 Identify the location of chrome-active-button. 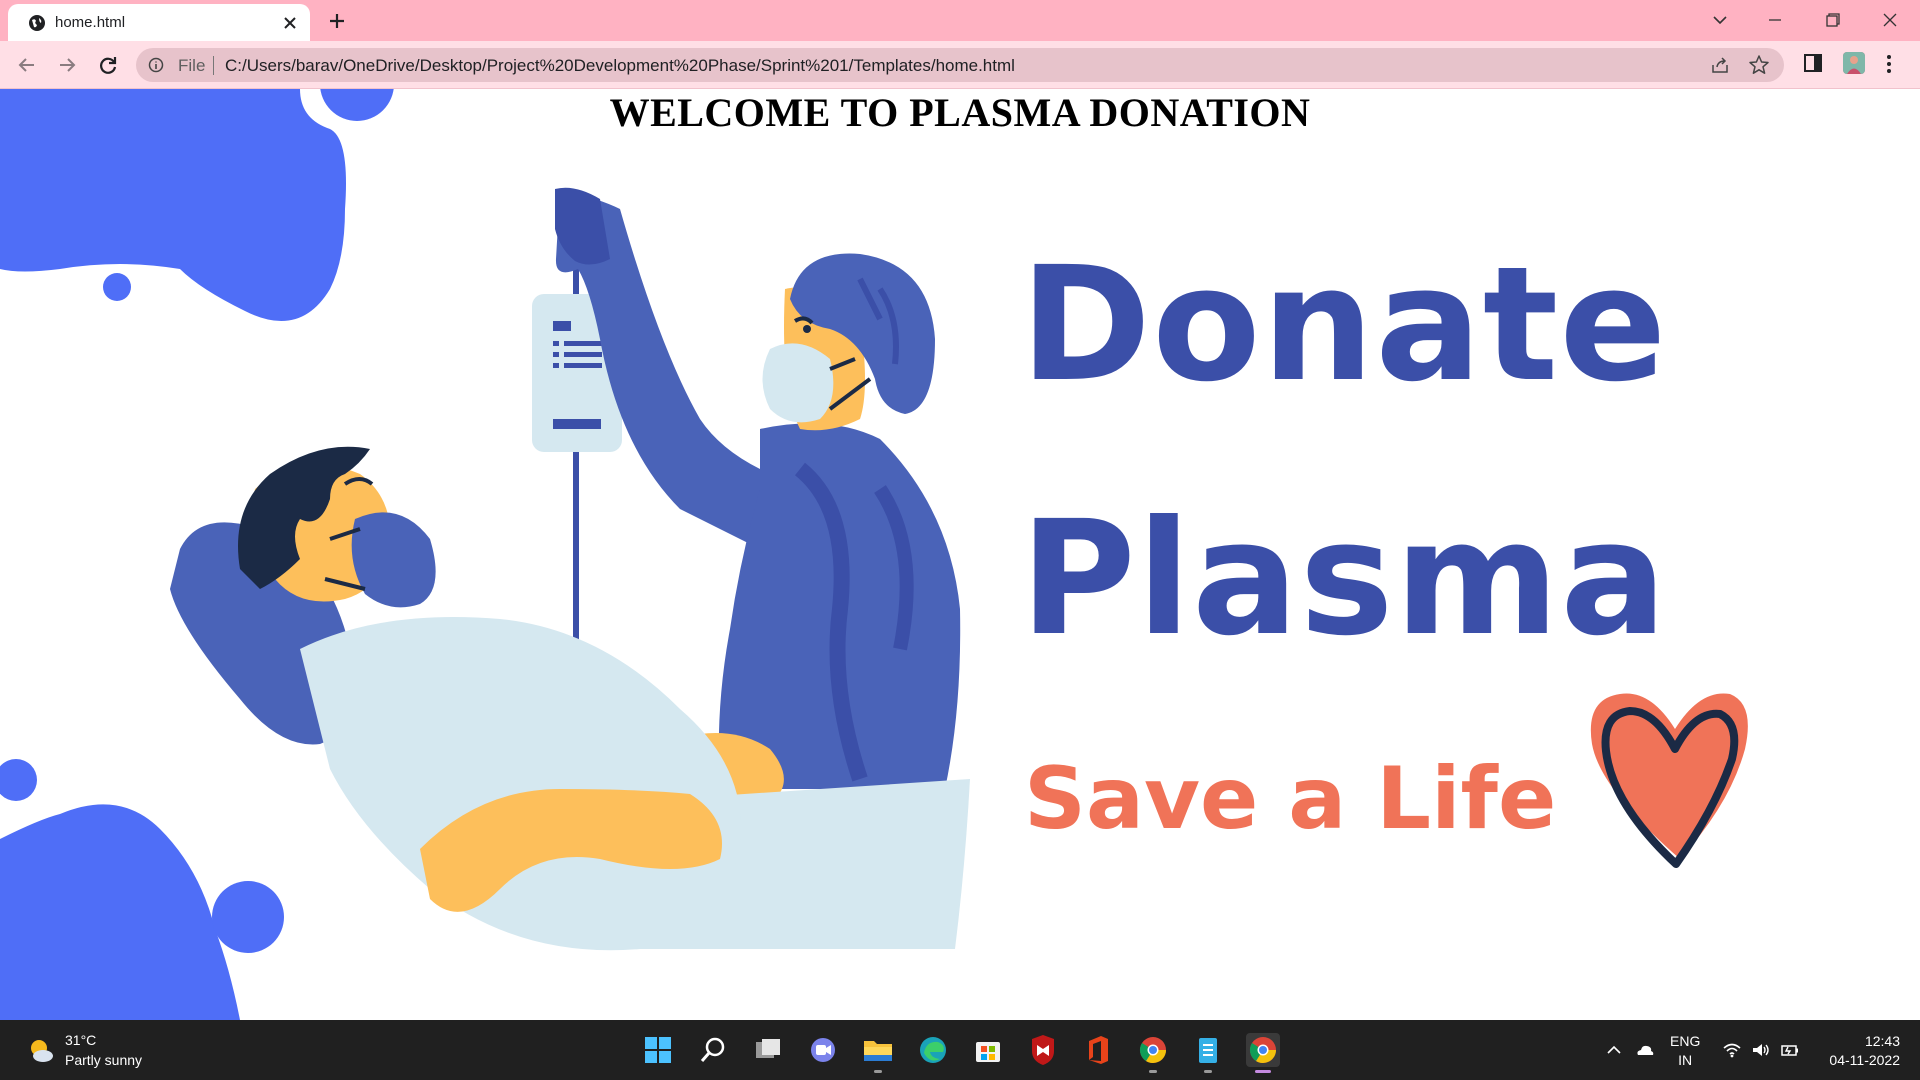
(1263, 1053).